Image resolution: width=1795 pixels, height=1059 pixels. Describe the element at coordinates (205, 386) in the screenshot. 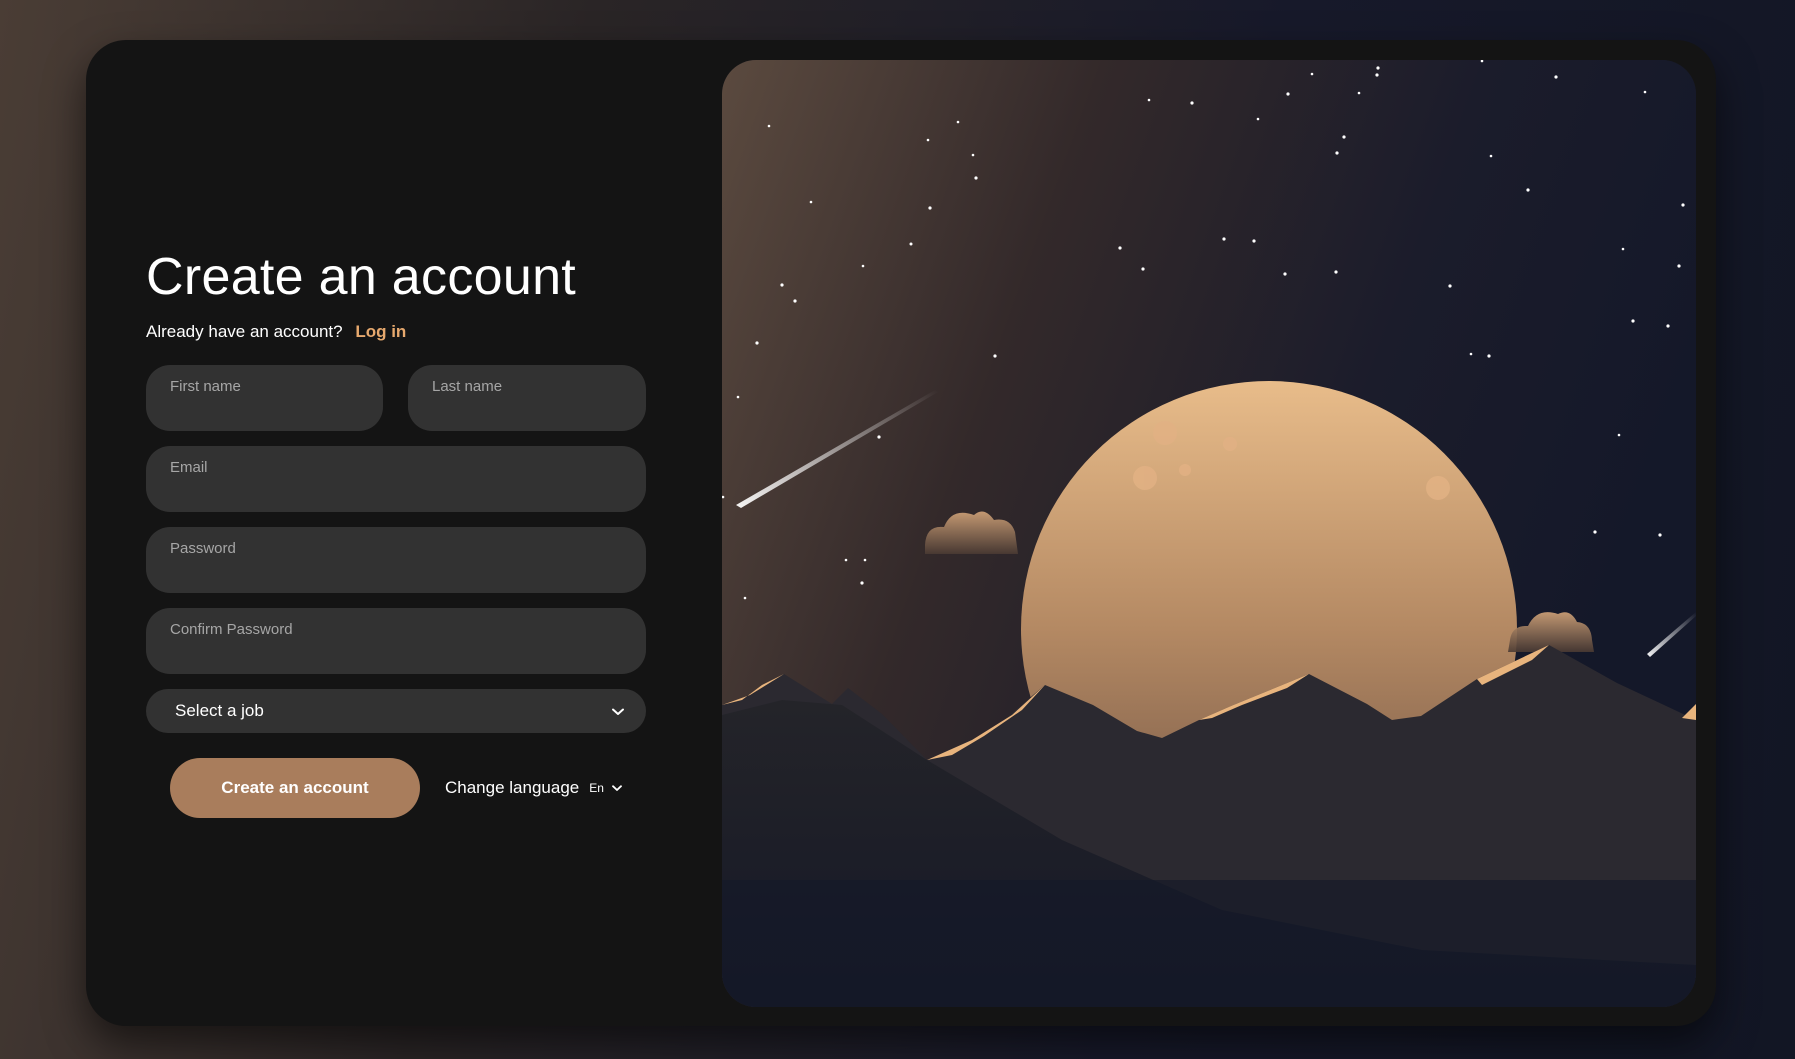

I see `first-name-label: First name` at that location.